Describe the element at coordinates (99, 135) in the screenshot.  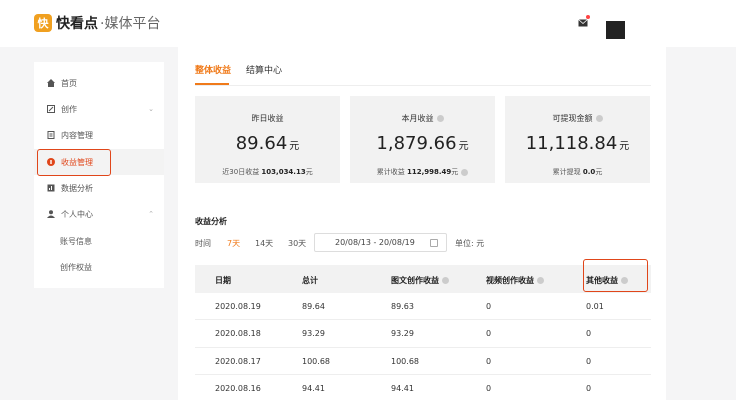
I see `sidebar-item-content: 内容管理` at that location.